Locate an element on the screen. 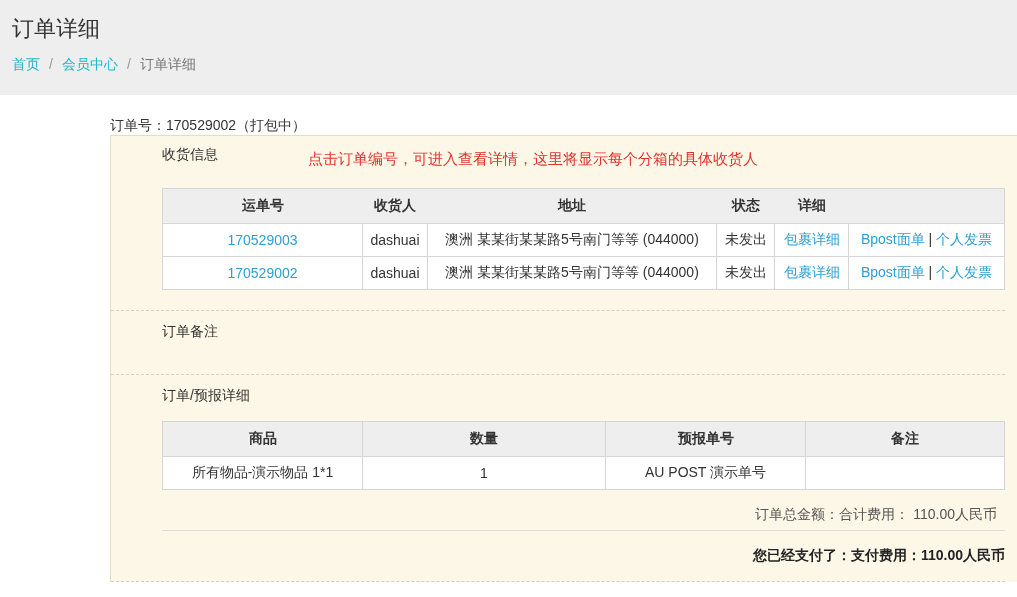 The height and width of the screenshot is (597, 1017). paid-amount: 您已经支付了：支付费用：110.00人民币 is located at coordinates (878, 556).